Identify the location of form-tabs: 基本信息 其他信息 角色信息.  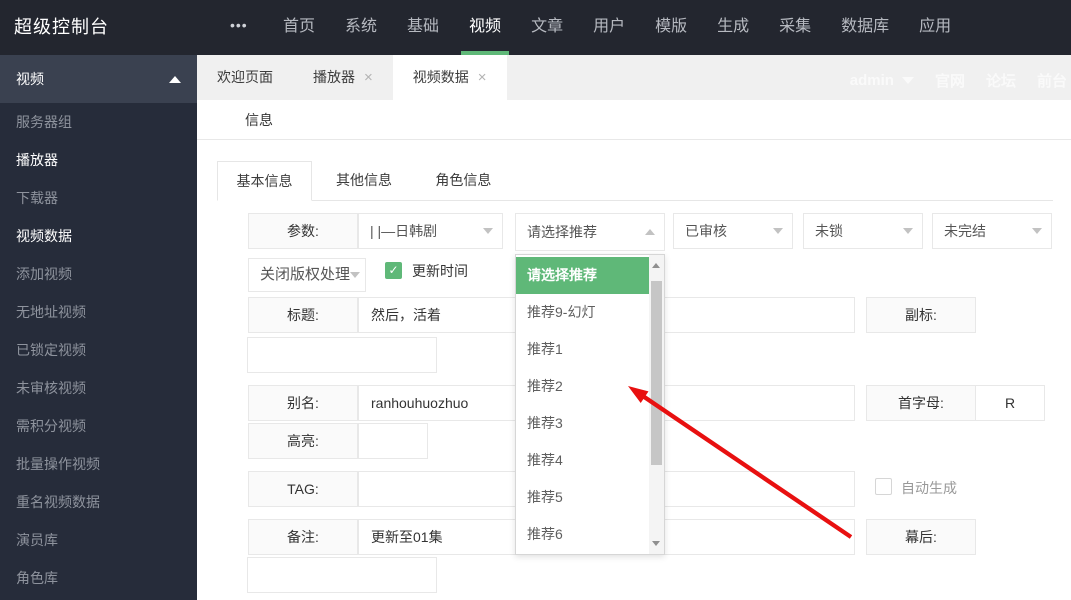
(635, 181).